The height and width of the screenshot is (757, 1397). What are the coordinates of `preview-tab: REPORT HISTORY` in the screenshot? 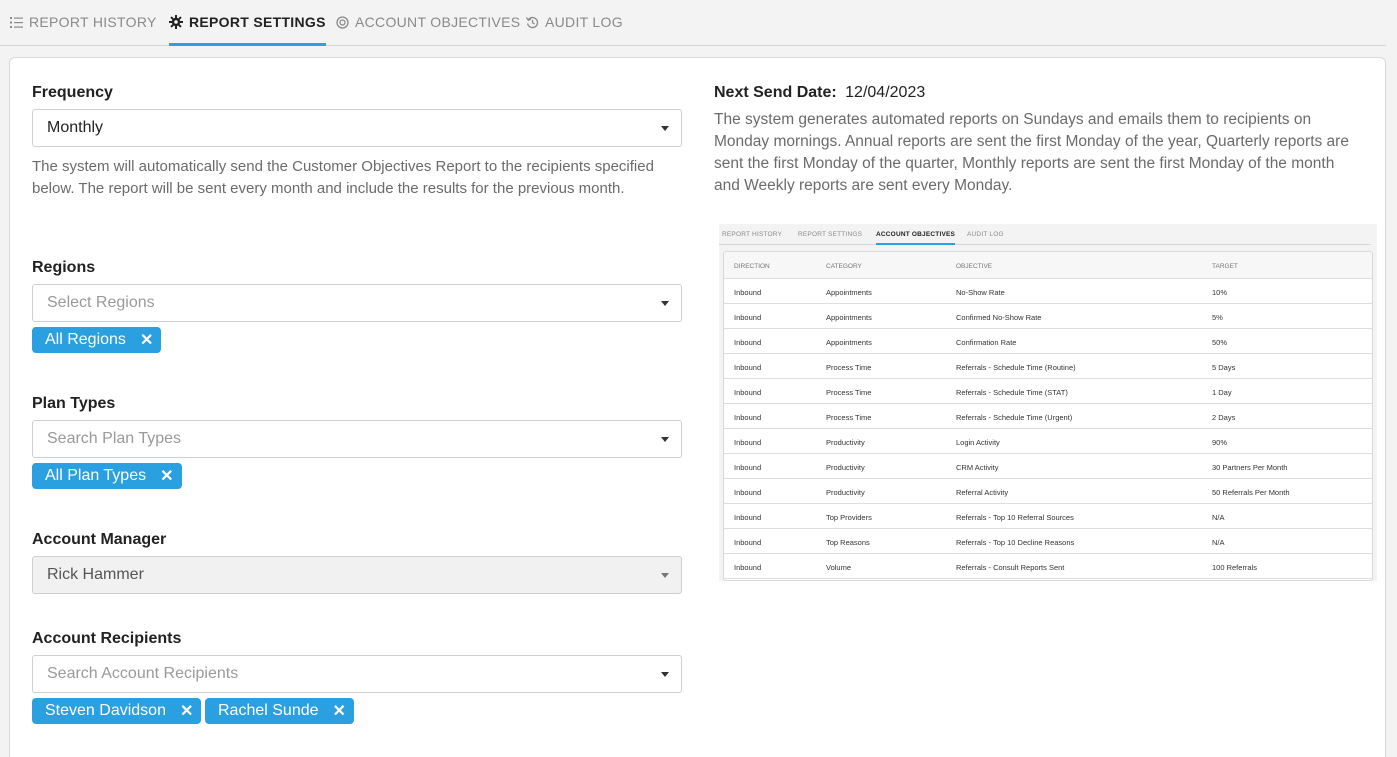 It's located at (752, 234).